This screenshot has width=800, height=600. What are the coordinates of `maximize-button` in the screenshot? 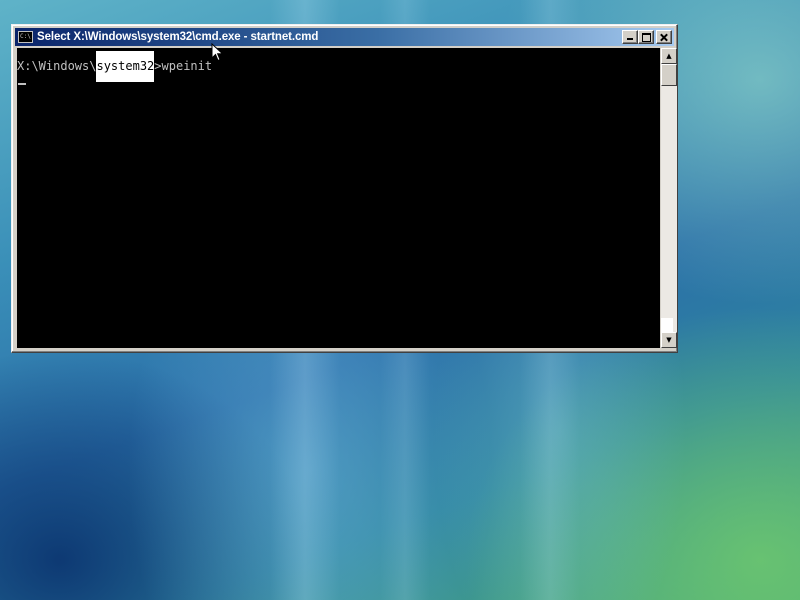 It's located at (646, 37).